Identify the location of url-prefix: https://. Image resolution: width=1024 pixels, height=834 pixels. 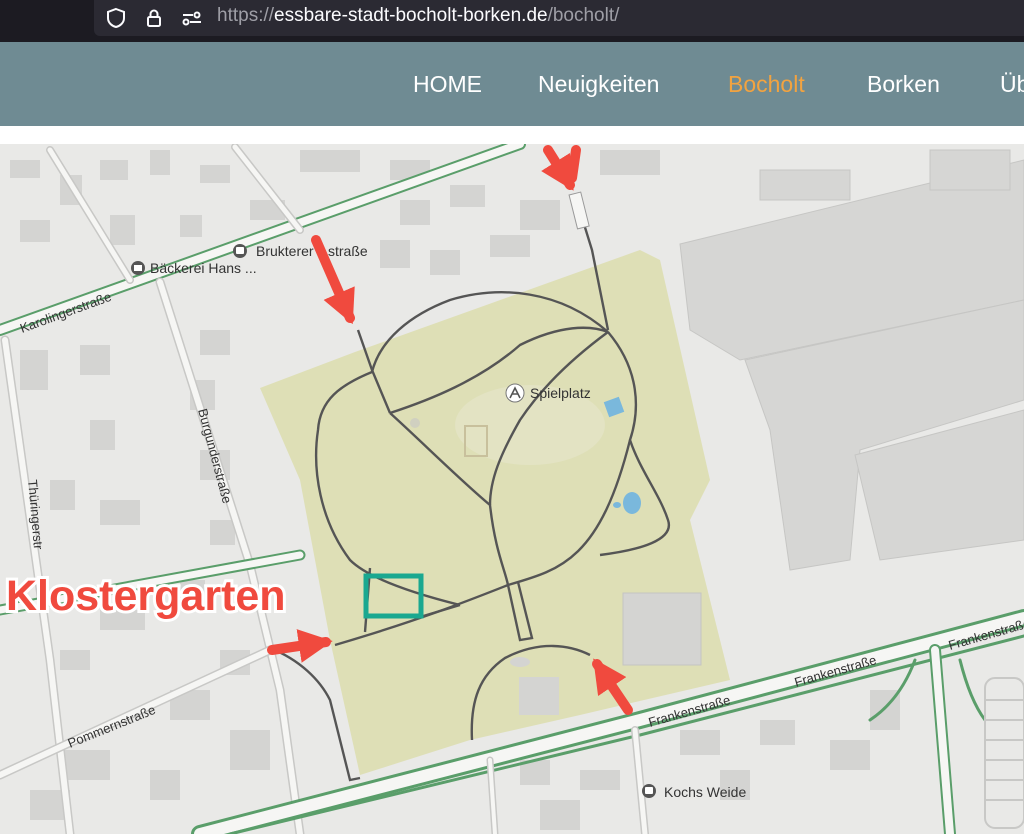
(246, 15).